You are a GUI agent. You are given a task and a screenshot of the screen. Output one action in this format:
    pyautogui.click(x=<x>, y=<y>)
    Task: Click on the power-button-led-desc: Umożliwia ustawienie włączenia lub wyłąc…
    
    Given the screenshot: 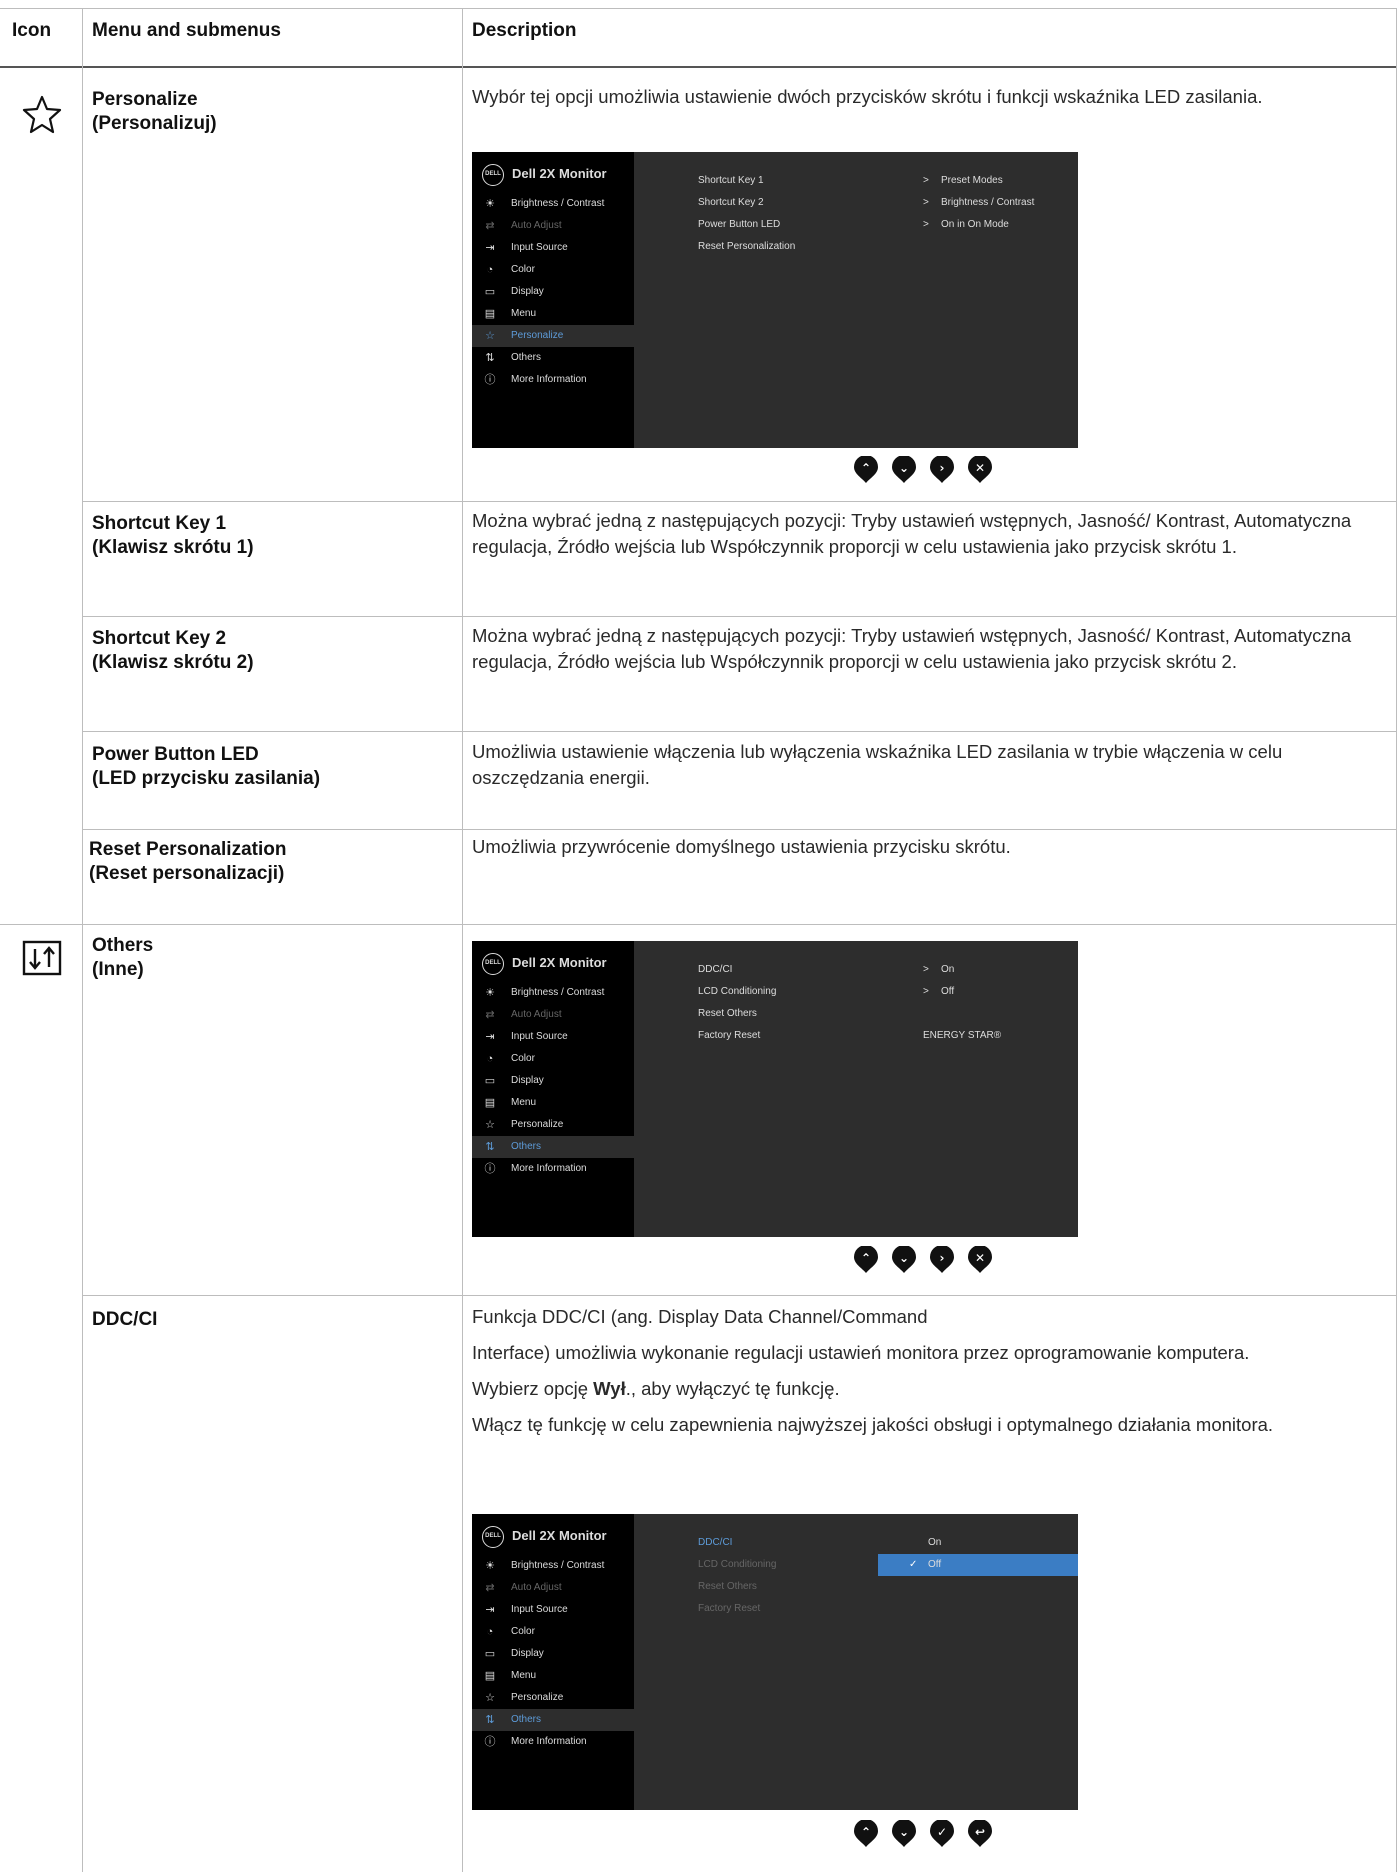 What is the action you would take?
    pyautogui.click(x=877, y=764)
    